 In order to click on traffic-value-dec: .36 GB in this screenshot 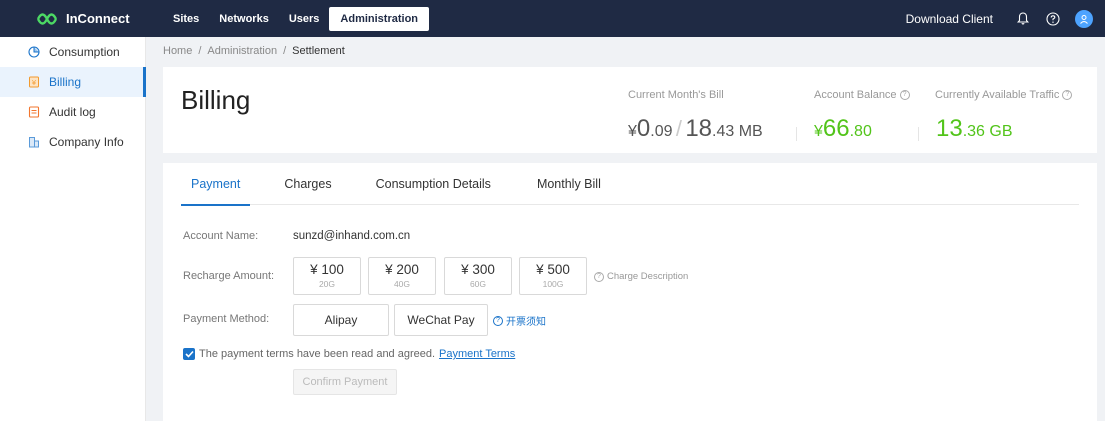, I will do `click(987, 131)`.